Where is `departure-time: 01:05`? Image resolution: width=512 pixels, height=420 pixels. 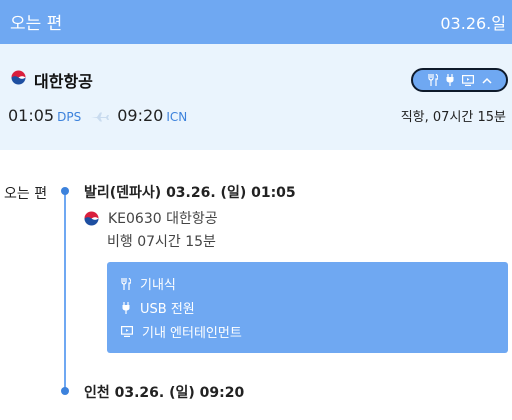
departure-time: 01:05 is located at coordinates (31, 115).